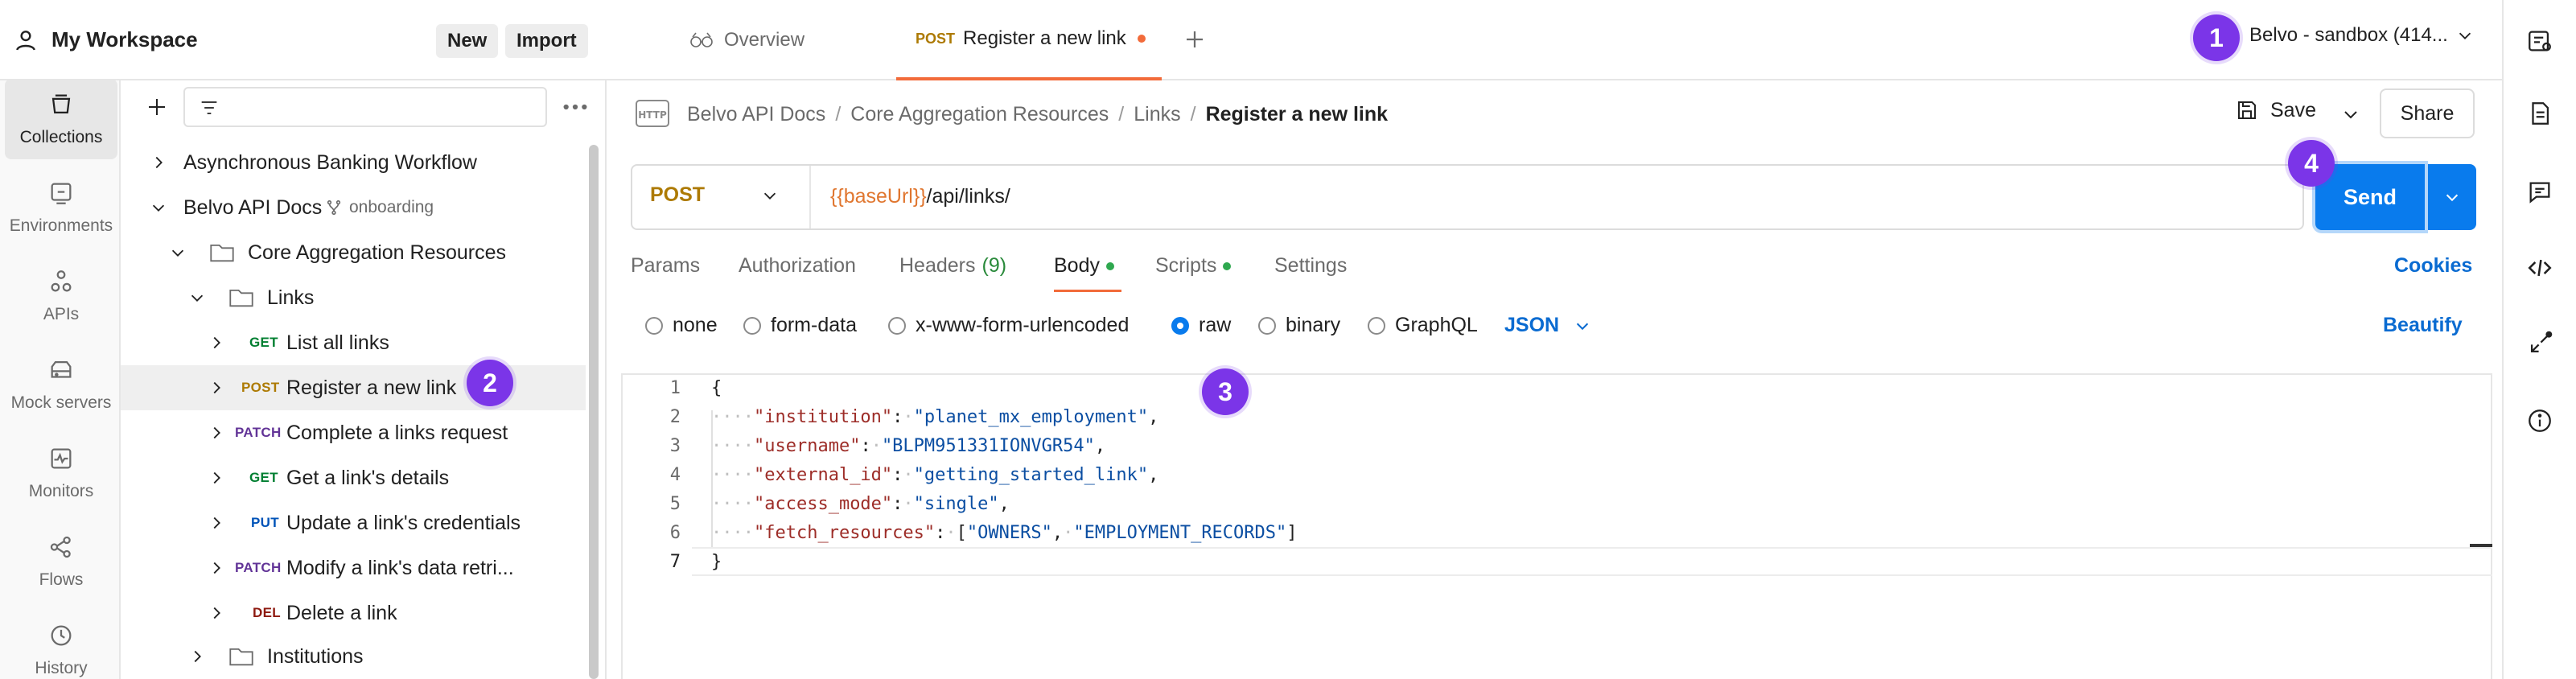  Describe the element at coordinates (2539, 343) in the screenshot. I see `related-collections-icon` at that location.